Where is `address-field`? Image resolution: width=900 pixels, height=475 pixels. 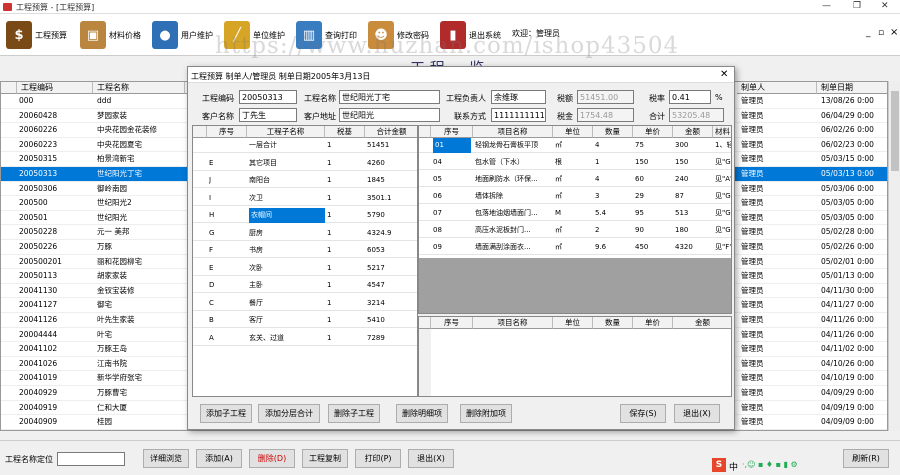 address-field is located at coordinates (389, 115).